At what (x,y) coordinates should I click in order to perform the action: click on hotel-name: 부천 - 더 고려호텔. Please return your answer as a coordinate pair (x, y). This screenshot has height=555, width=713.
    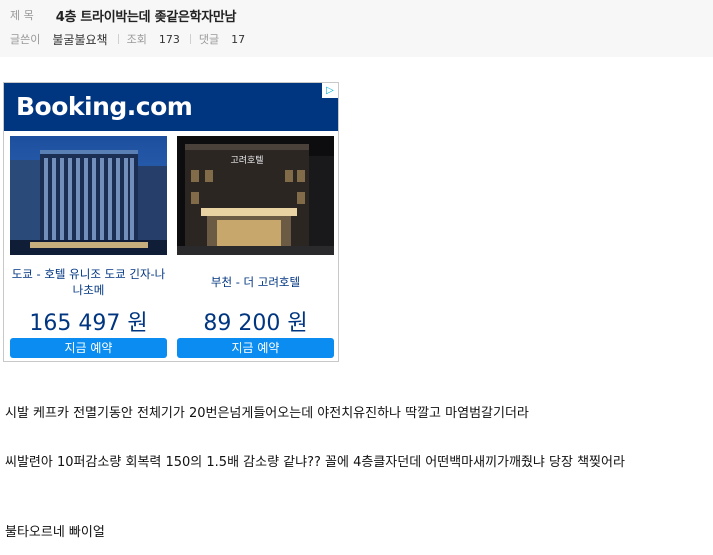
    Looking at the image, I should click on (255, 282).